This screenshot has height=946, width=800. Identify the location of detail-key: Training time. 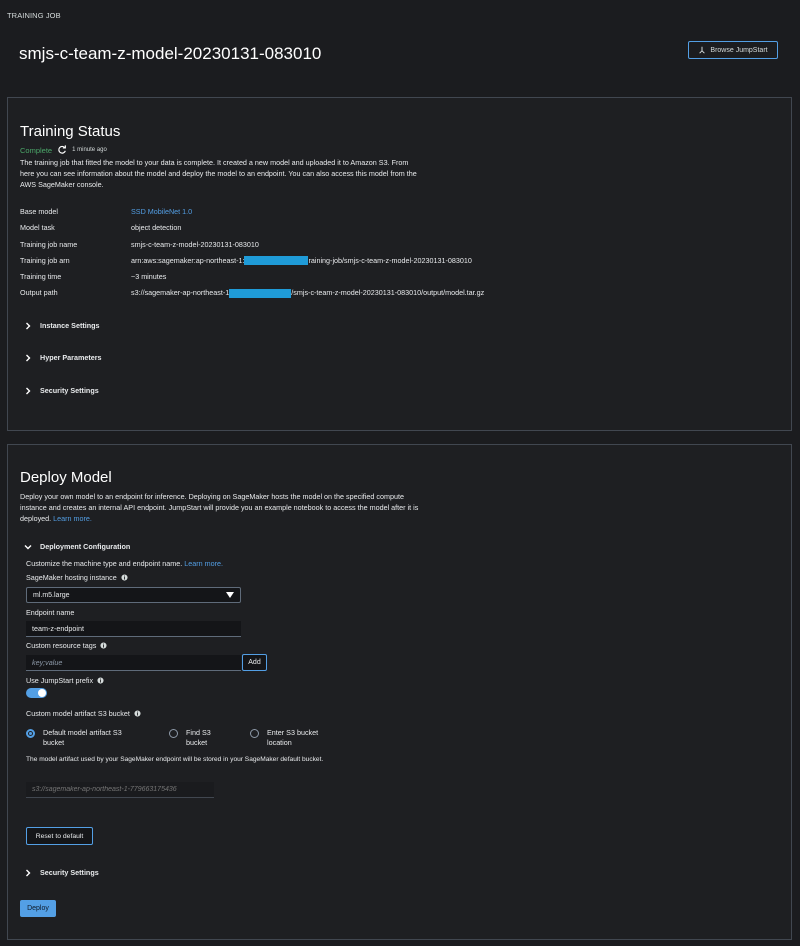
(41, 277).